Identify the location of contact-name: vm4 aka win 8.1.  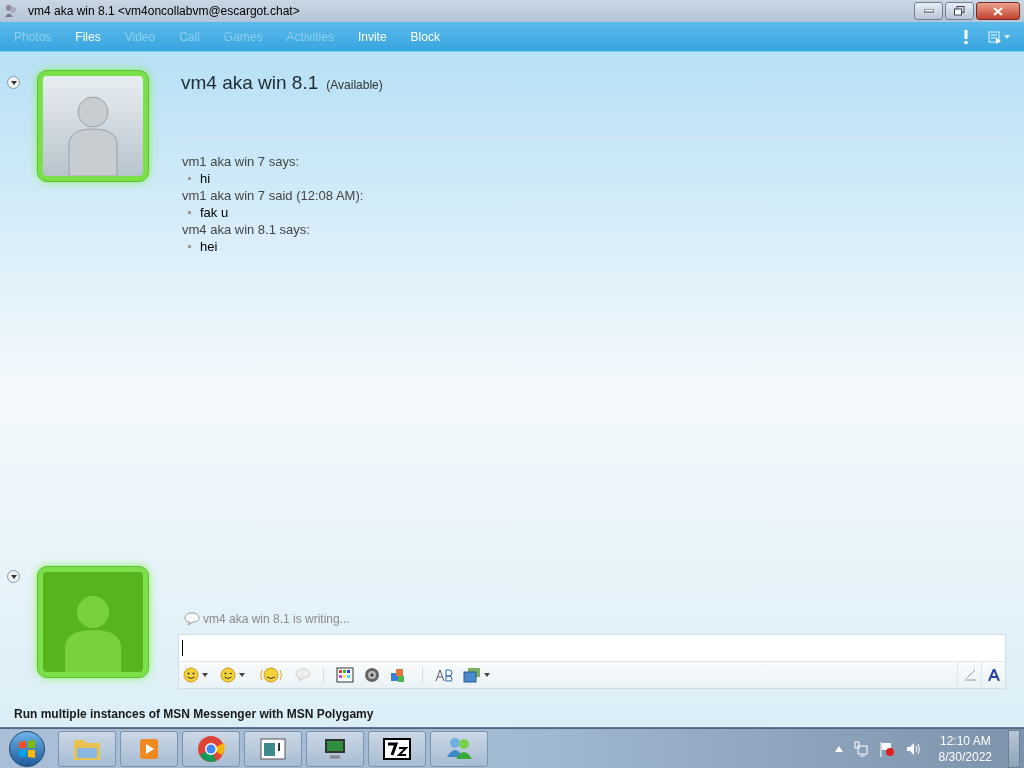
(250, 83).